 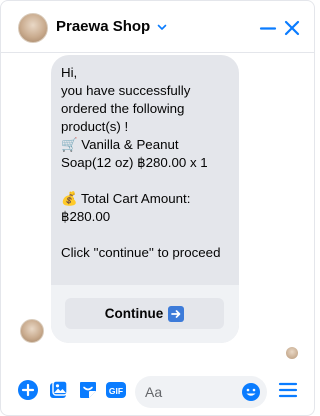 I want to click on seen-indicator-avatar, so click(x=292, y=353).